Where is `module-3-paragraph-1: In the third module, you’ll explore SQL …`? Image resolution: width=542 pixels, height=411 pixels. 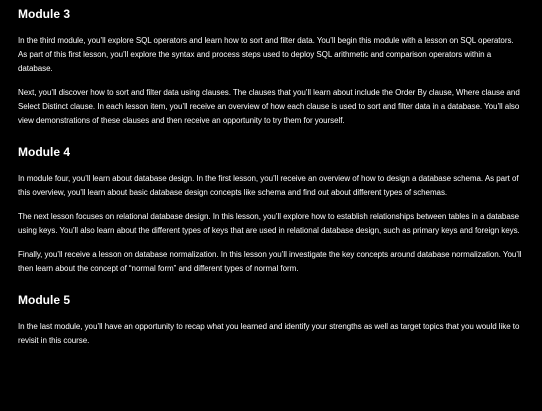
module-3-paragraph-1: In the third module, you’ll explore SQL … is located at coordinates (266, 54).